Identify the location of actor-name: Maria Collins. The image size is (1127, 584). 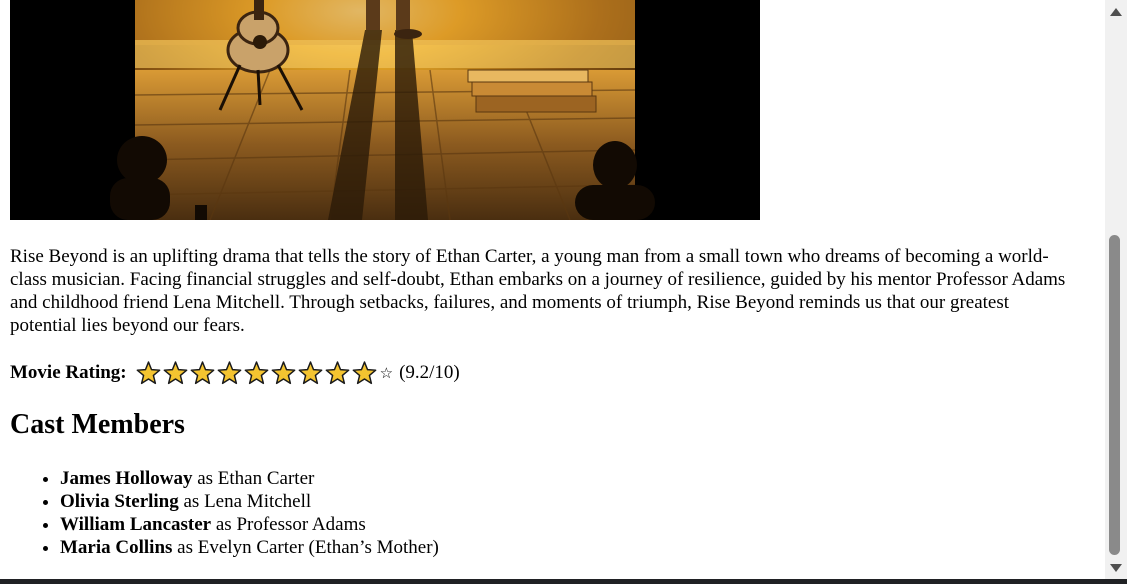
(116, 547).